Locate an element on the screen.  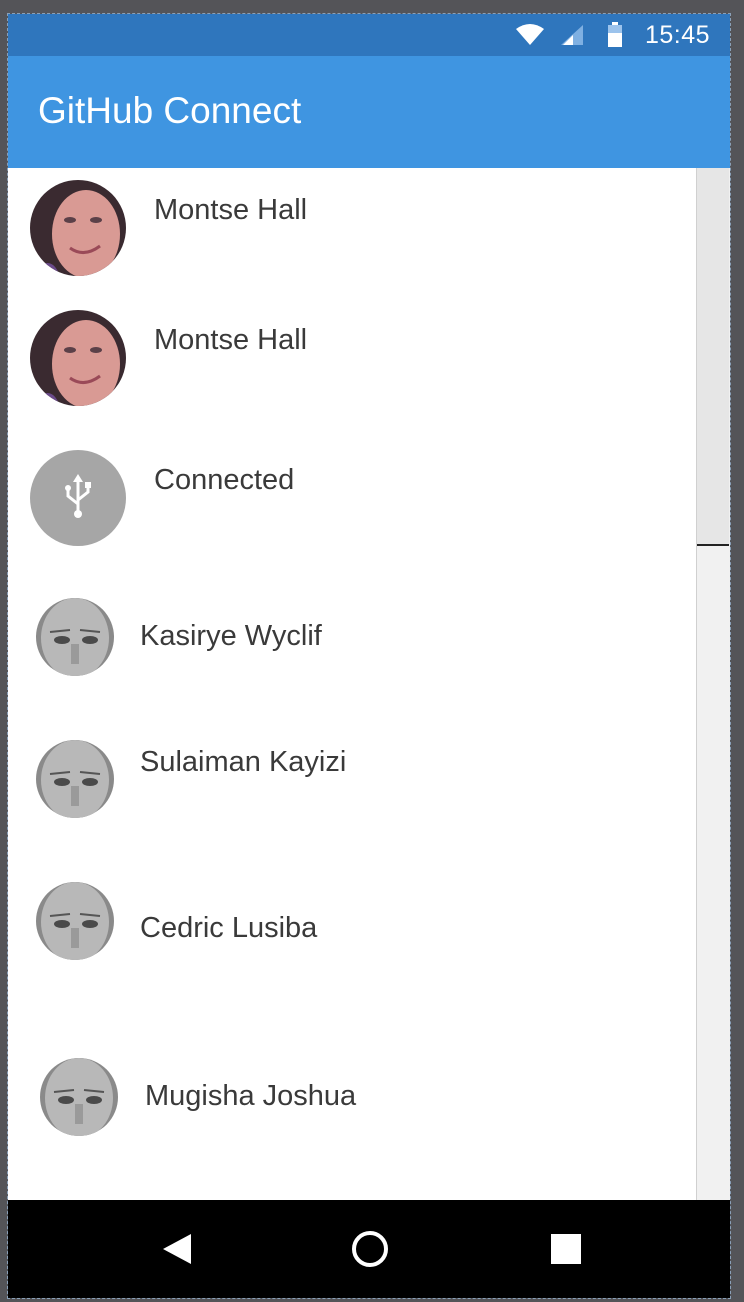
list-item-name: Sulaiman Kayizi is located at coordinates (243, 762).